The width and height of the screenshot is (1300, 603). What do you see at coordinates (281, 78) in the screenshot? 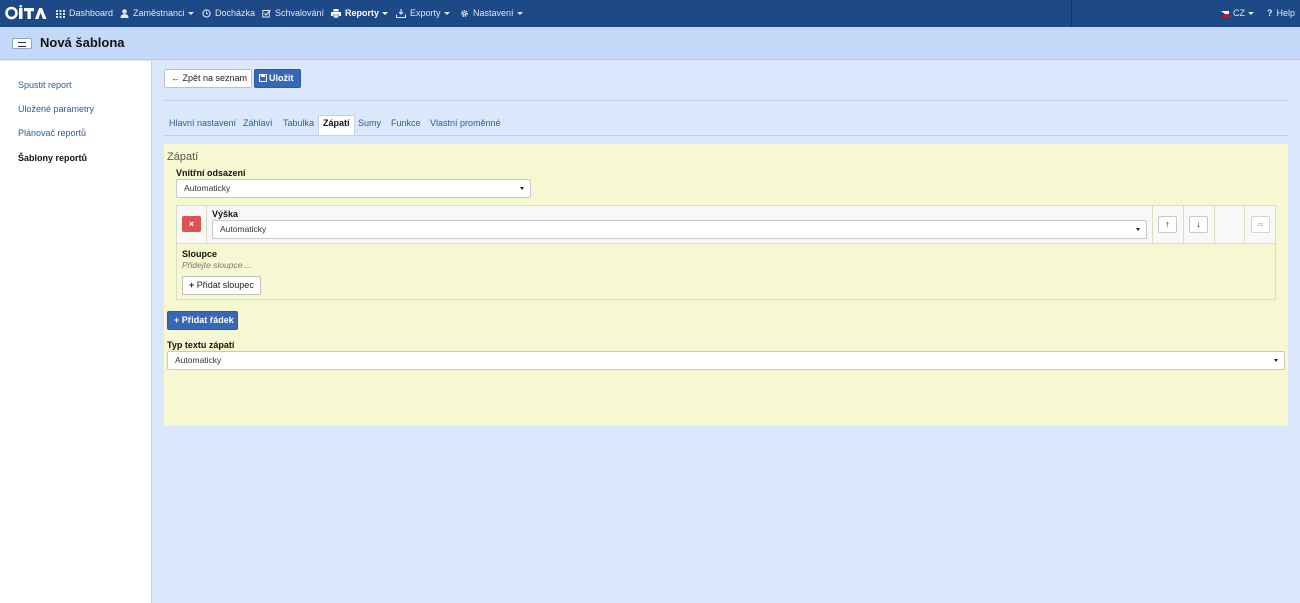
I see `save-label: Uložit` at bounding box center [281, 78].